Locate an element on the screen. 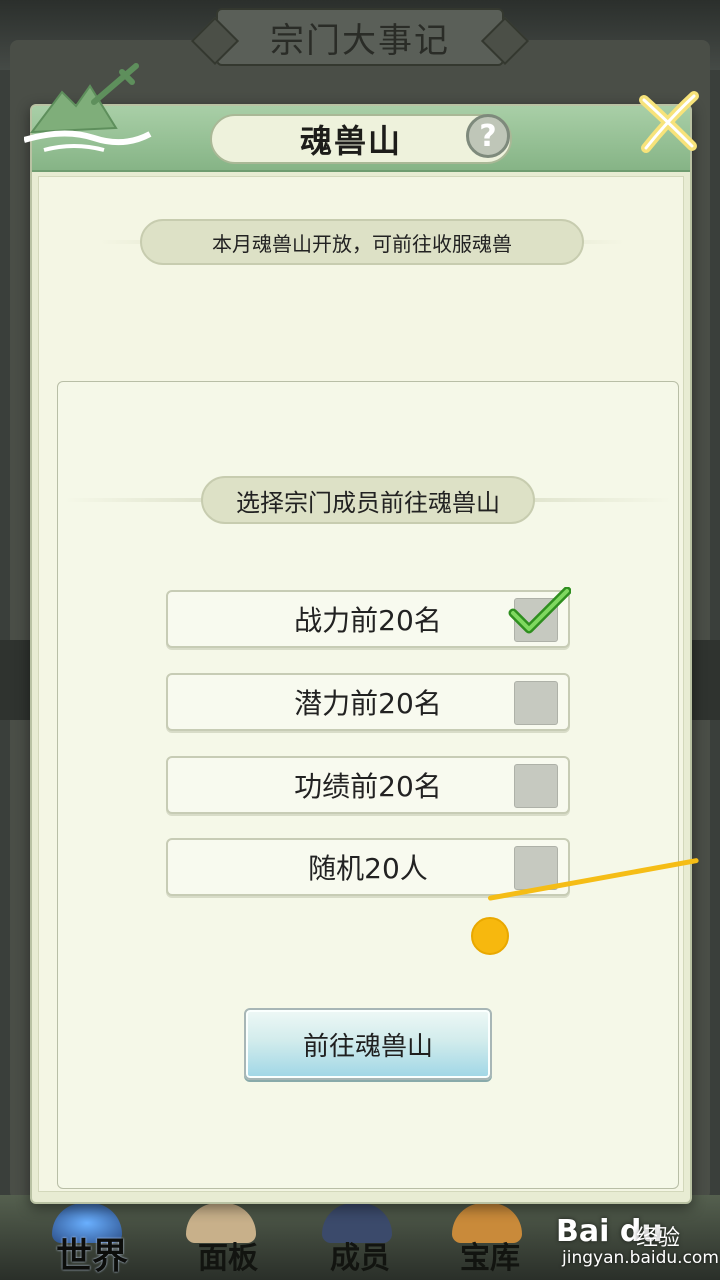 This screenshot has width=720, height=1280. question-mark-icon: ? is located at coordinates (488, 136).